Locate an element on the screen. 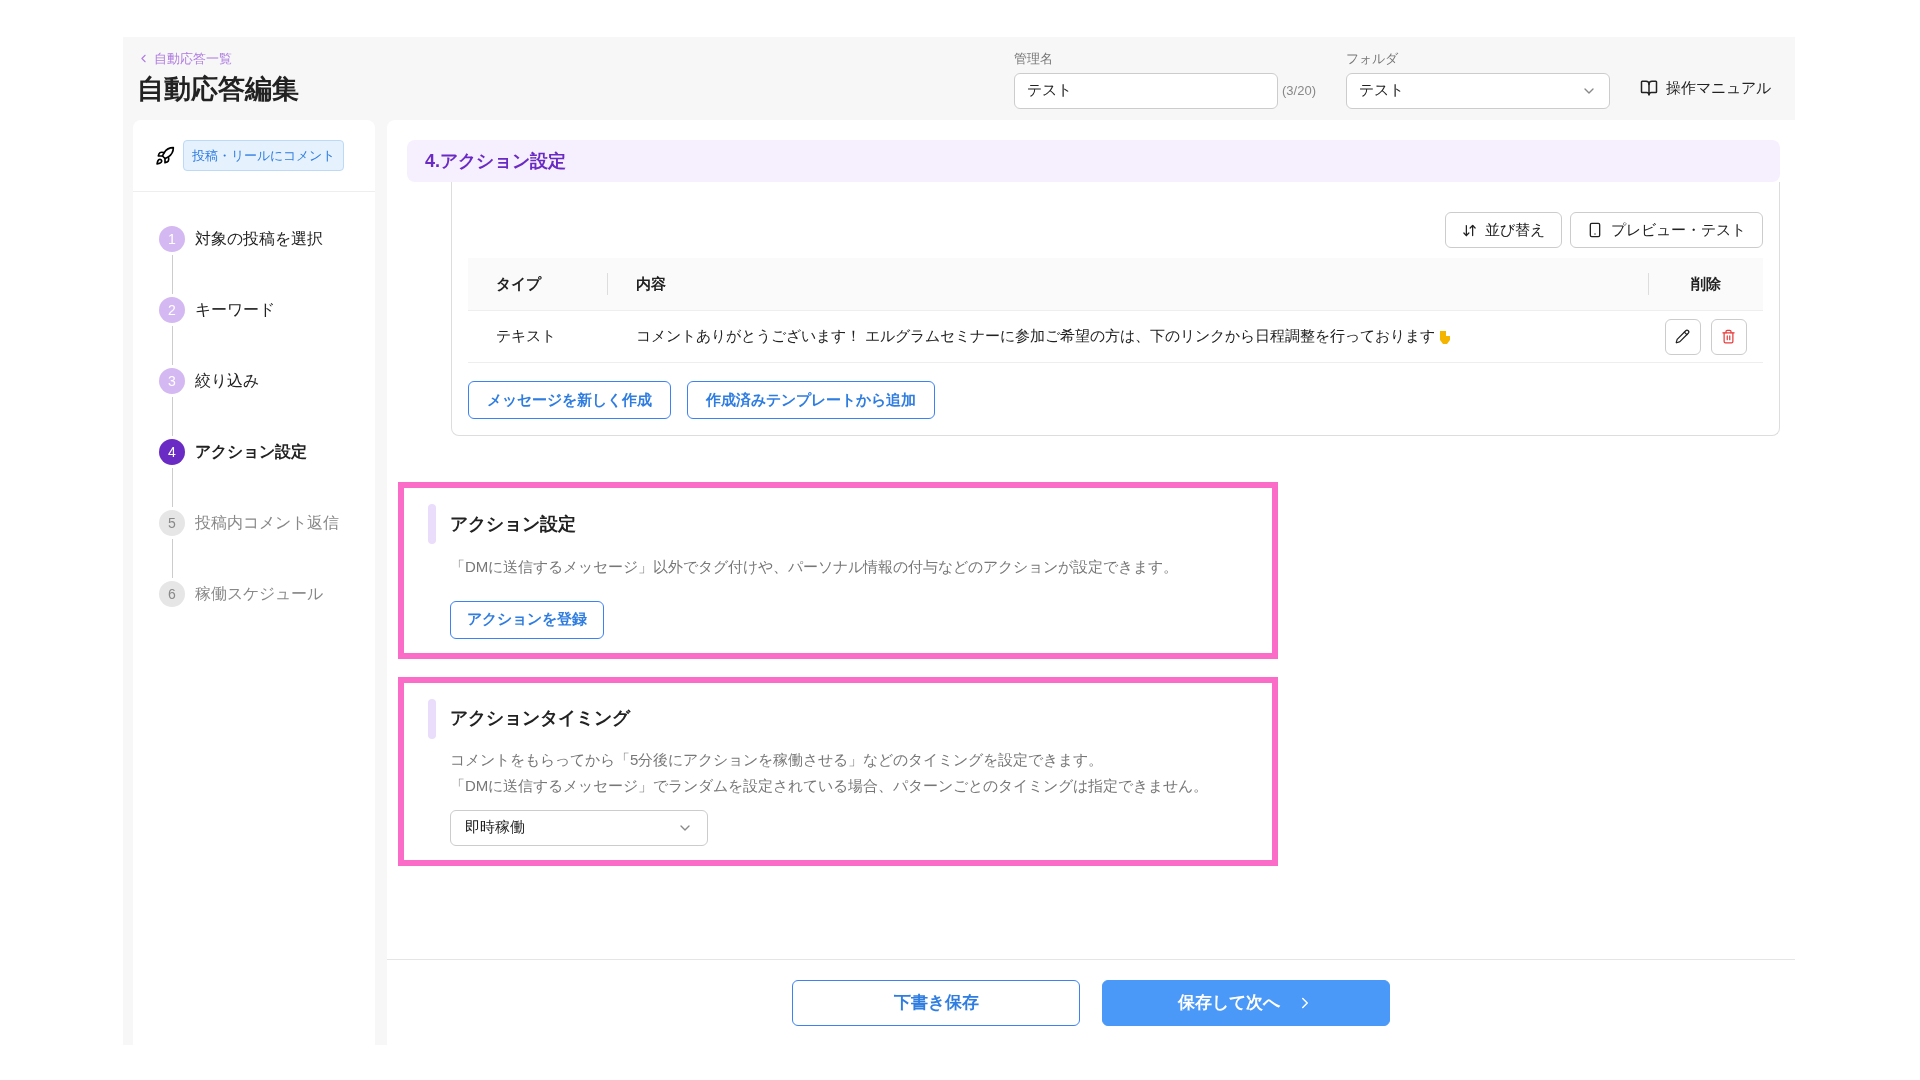 Image resolution: width=1920 pixels, height=1080 pixels. step-number: 1 is located at coordinates (172, 239).